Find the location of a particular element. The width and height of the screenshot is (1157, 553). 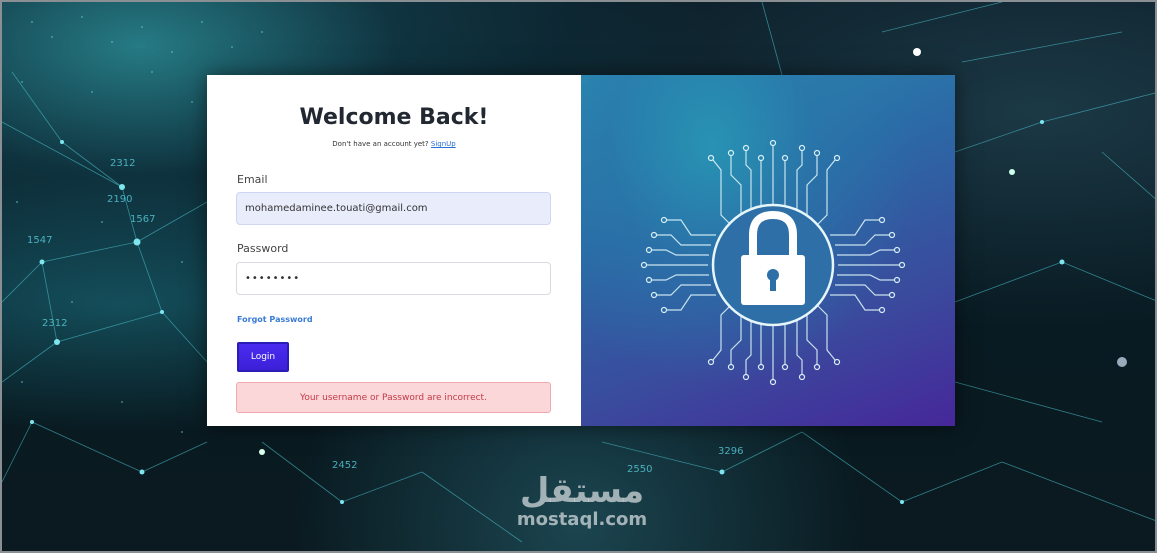

bg-number: 1567 is located at coordinates (143, 219).